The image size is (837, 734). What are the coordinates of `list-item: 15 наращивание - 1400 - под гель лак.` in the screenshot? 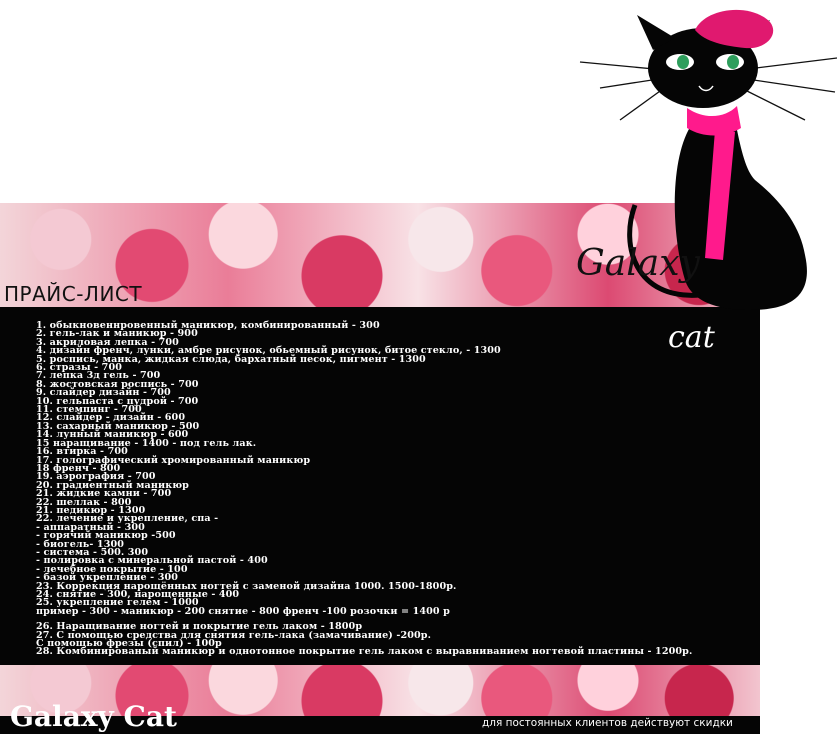 It's located at (146, 443).